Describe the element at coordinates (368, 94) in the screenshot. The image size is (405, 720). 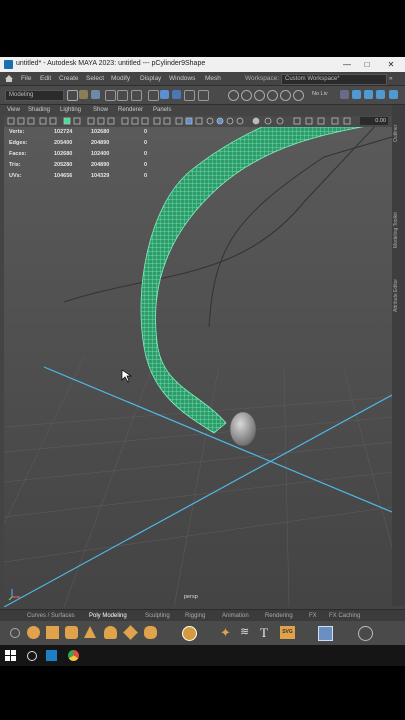
I see `ipr-icon` at that location.